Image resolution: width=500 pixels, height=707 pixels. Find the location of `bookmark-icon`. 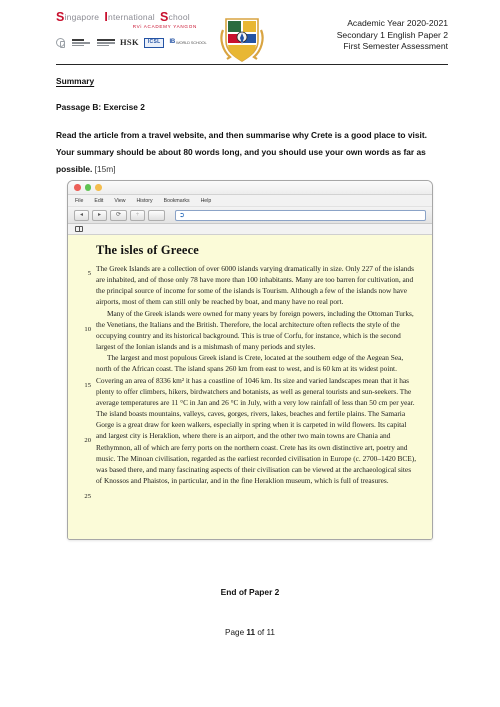

bookmark-icon is located at coordinates (79, 229).